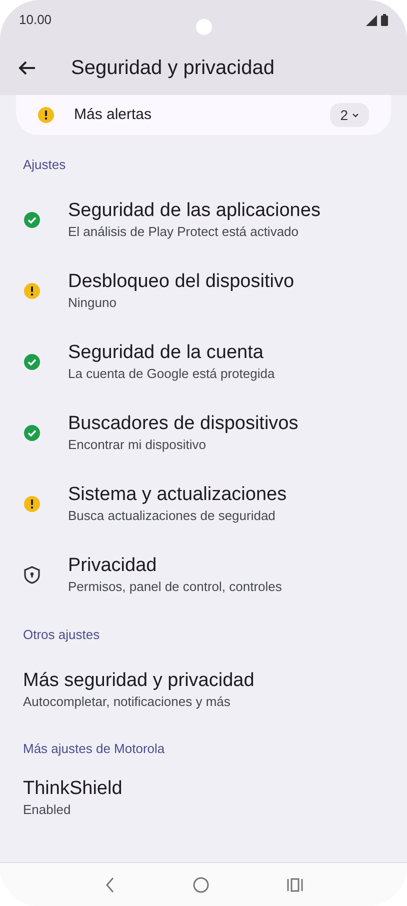 The image size is (407, 906). What do you see at coordinates (172, 68) in the screenshot?
I see `screen-title: Seguridad y privacidad` at bounding box center [172, 68].